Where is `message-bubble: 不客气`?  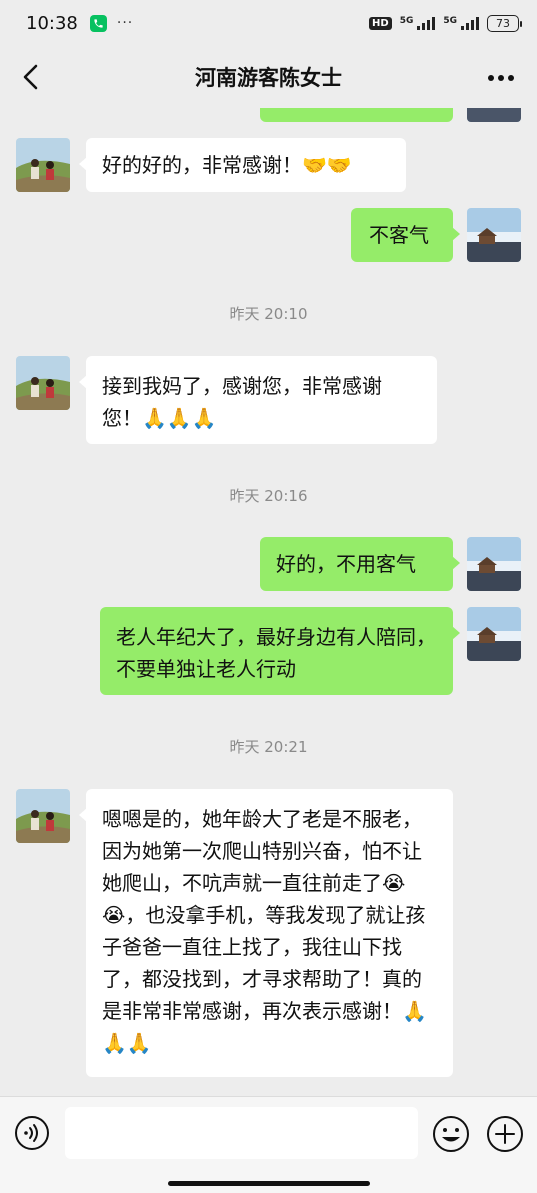
message-bubble: 不客气 is located at coordinates (405, 235).